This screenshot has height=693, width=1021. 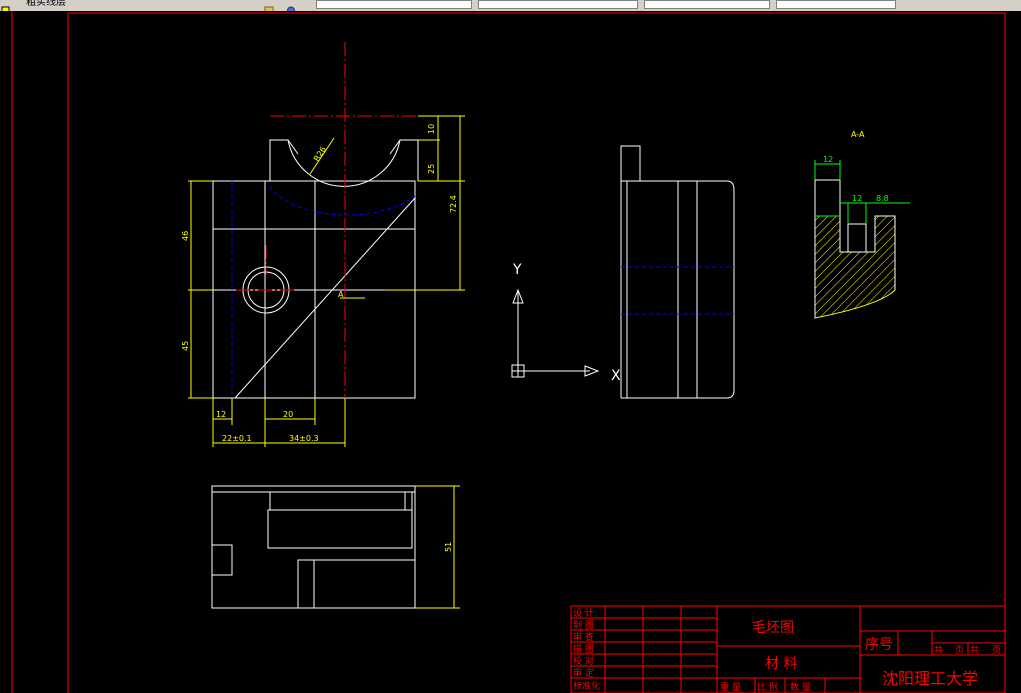 What do you see at coordinates (431, 169) in the screenshot?
I see `dim-25: 25` at bounding box center [431, 169].